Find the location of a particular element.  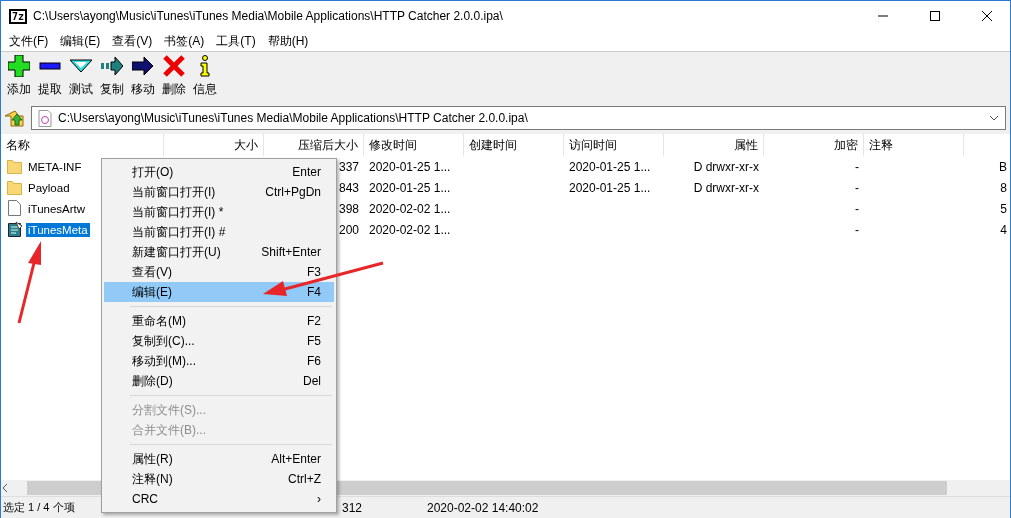

maximize-icon is located at coordinates (935, 16).